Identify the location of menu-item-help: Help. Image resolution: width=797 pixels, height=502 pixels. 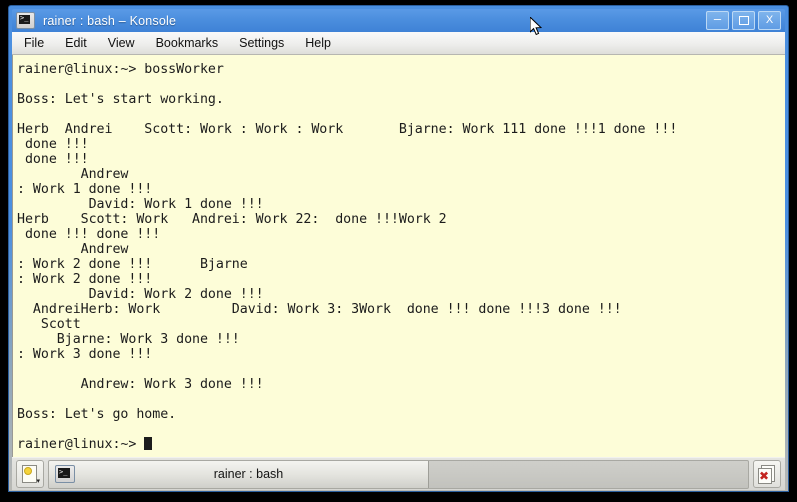
(323, 43).